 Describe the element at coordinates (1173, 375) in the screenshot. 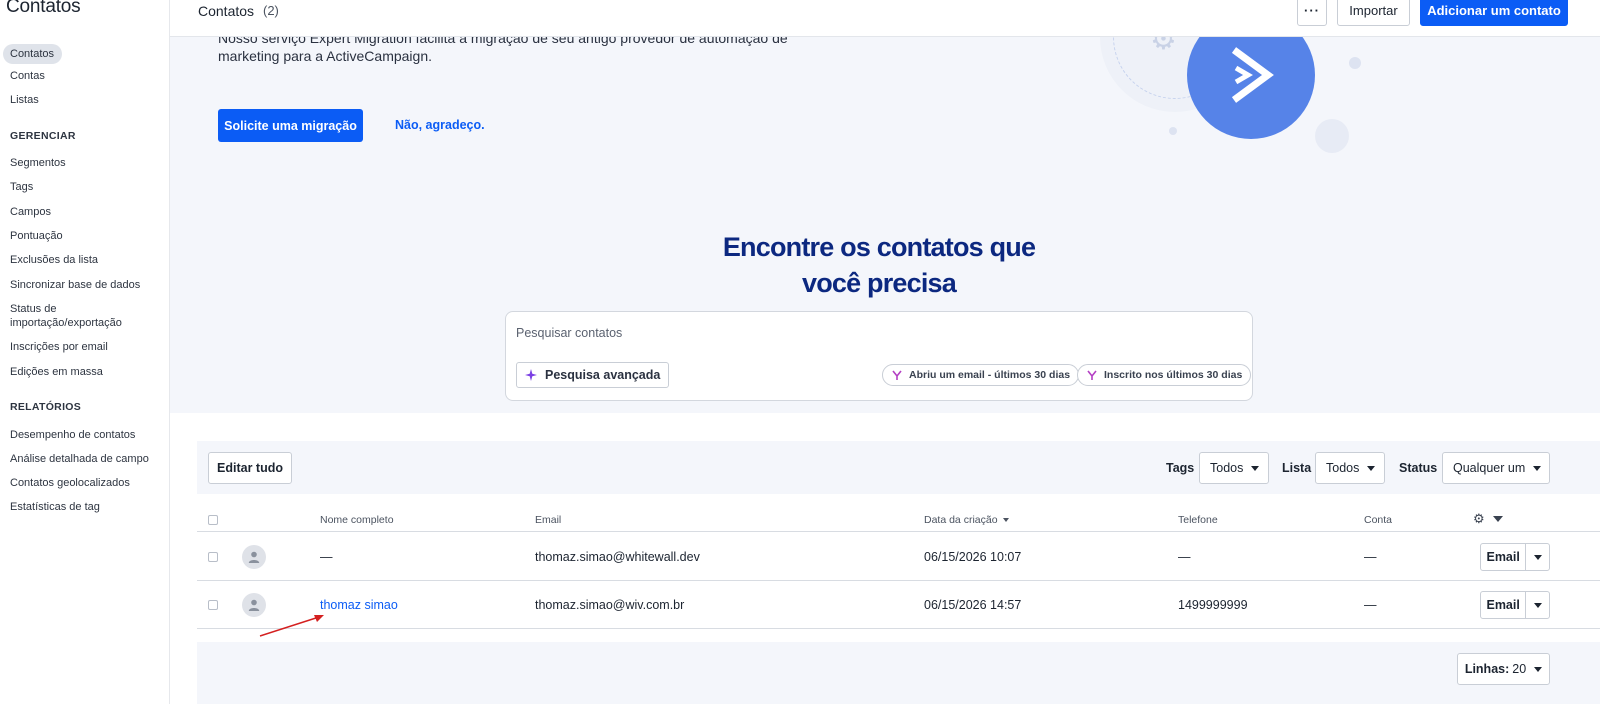

I see `chip-subscribed-label: Inscrito nos últimos 30 dias` at that location.